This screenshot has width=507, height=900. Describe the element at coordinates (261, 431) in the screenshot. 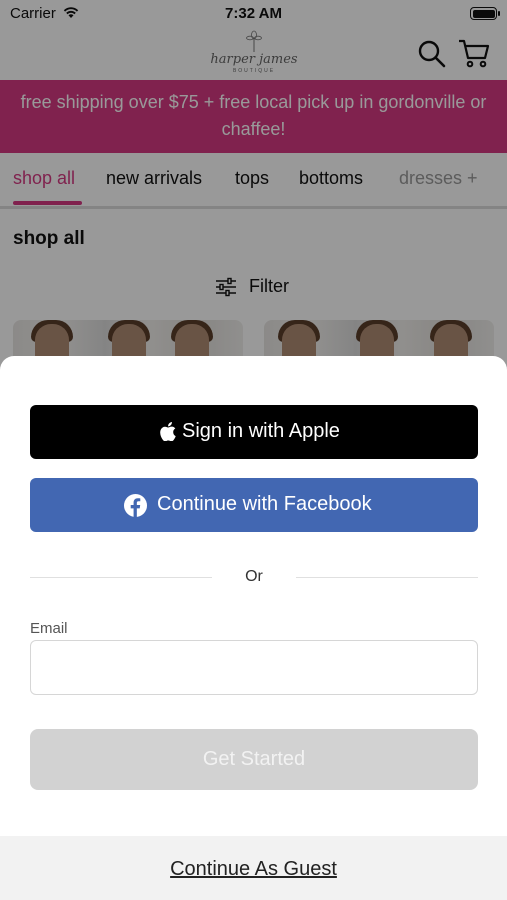

I see `apple-button-label: Sign in with Apple` at that location.